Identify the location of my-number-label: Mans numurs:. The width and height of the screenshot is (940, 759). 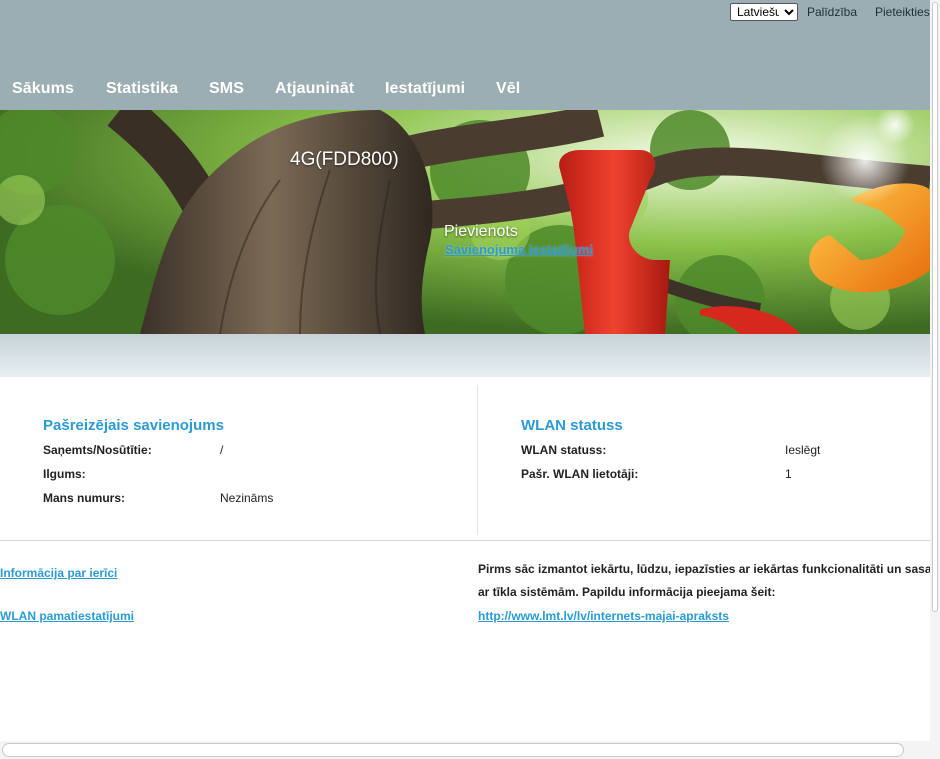
(84, 498).